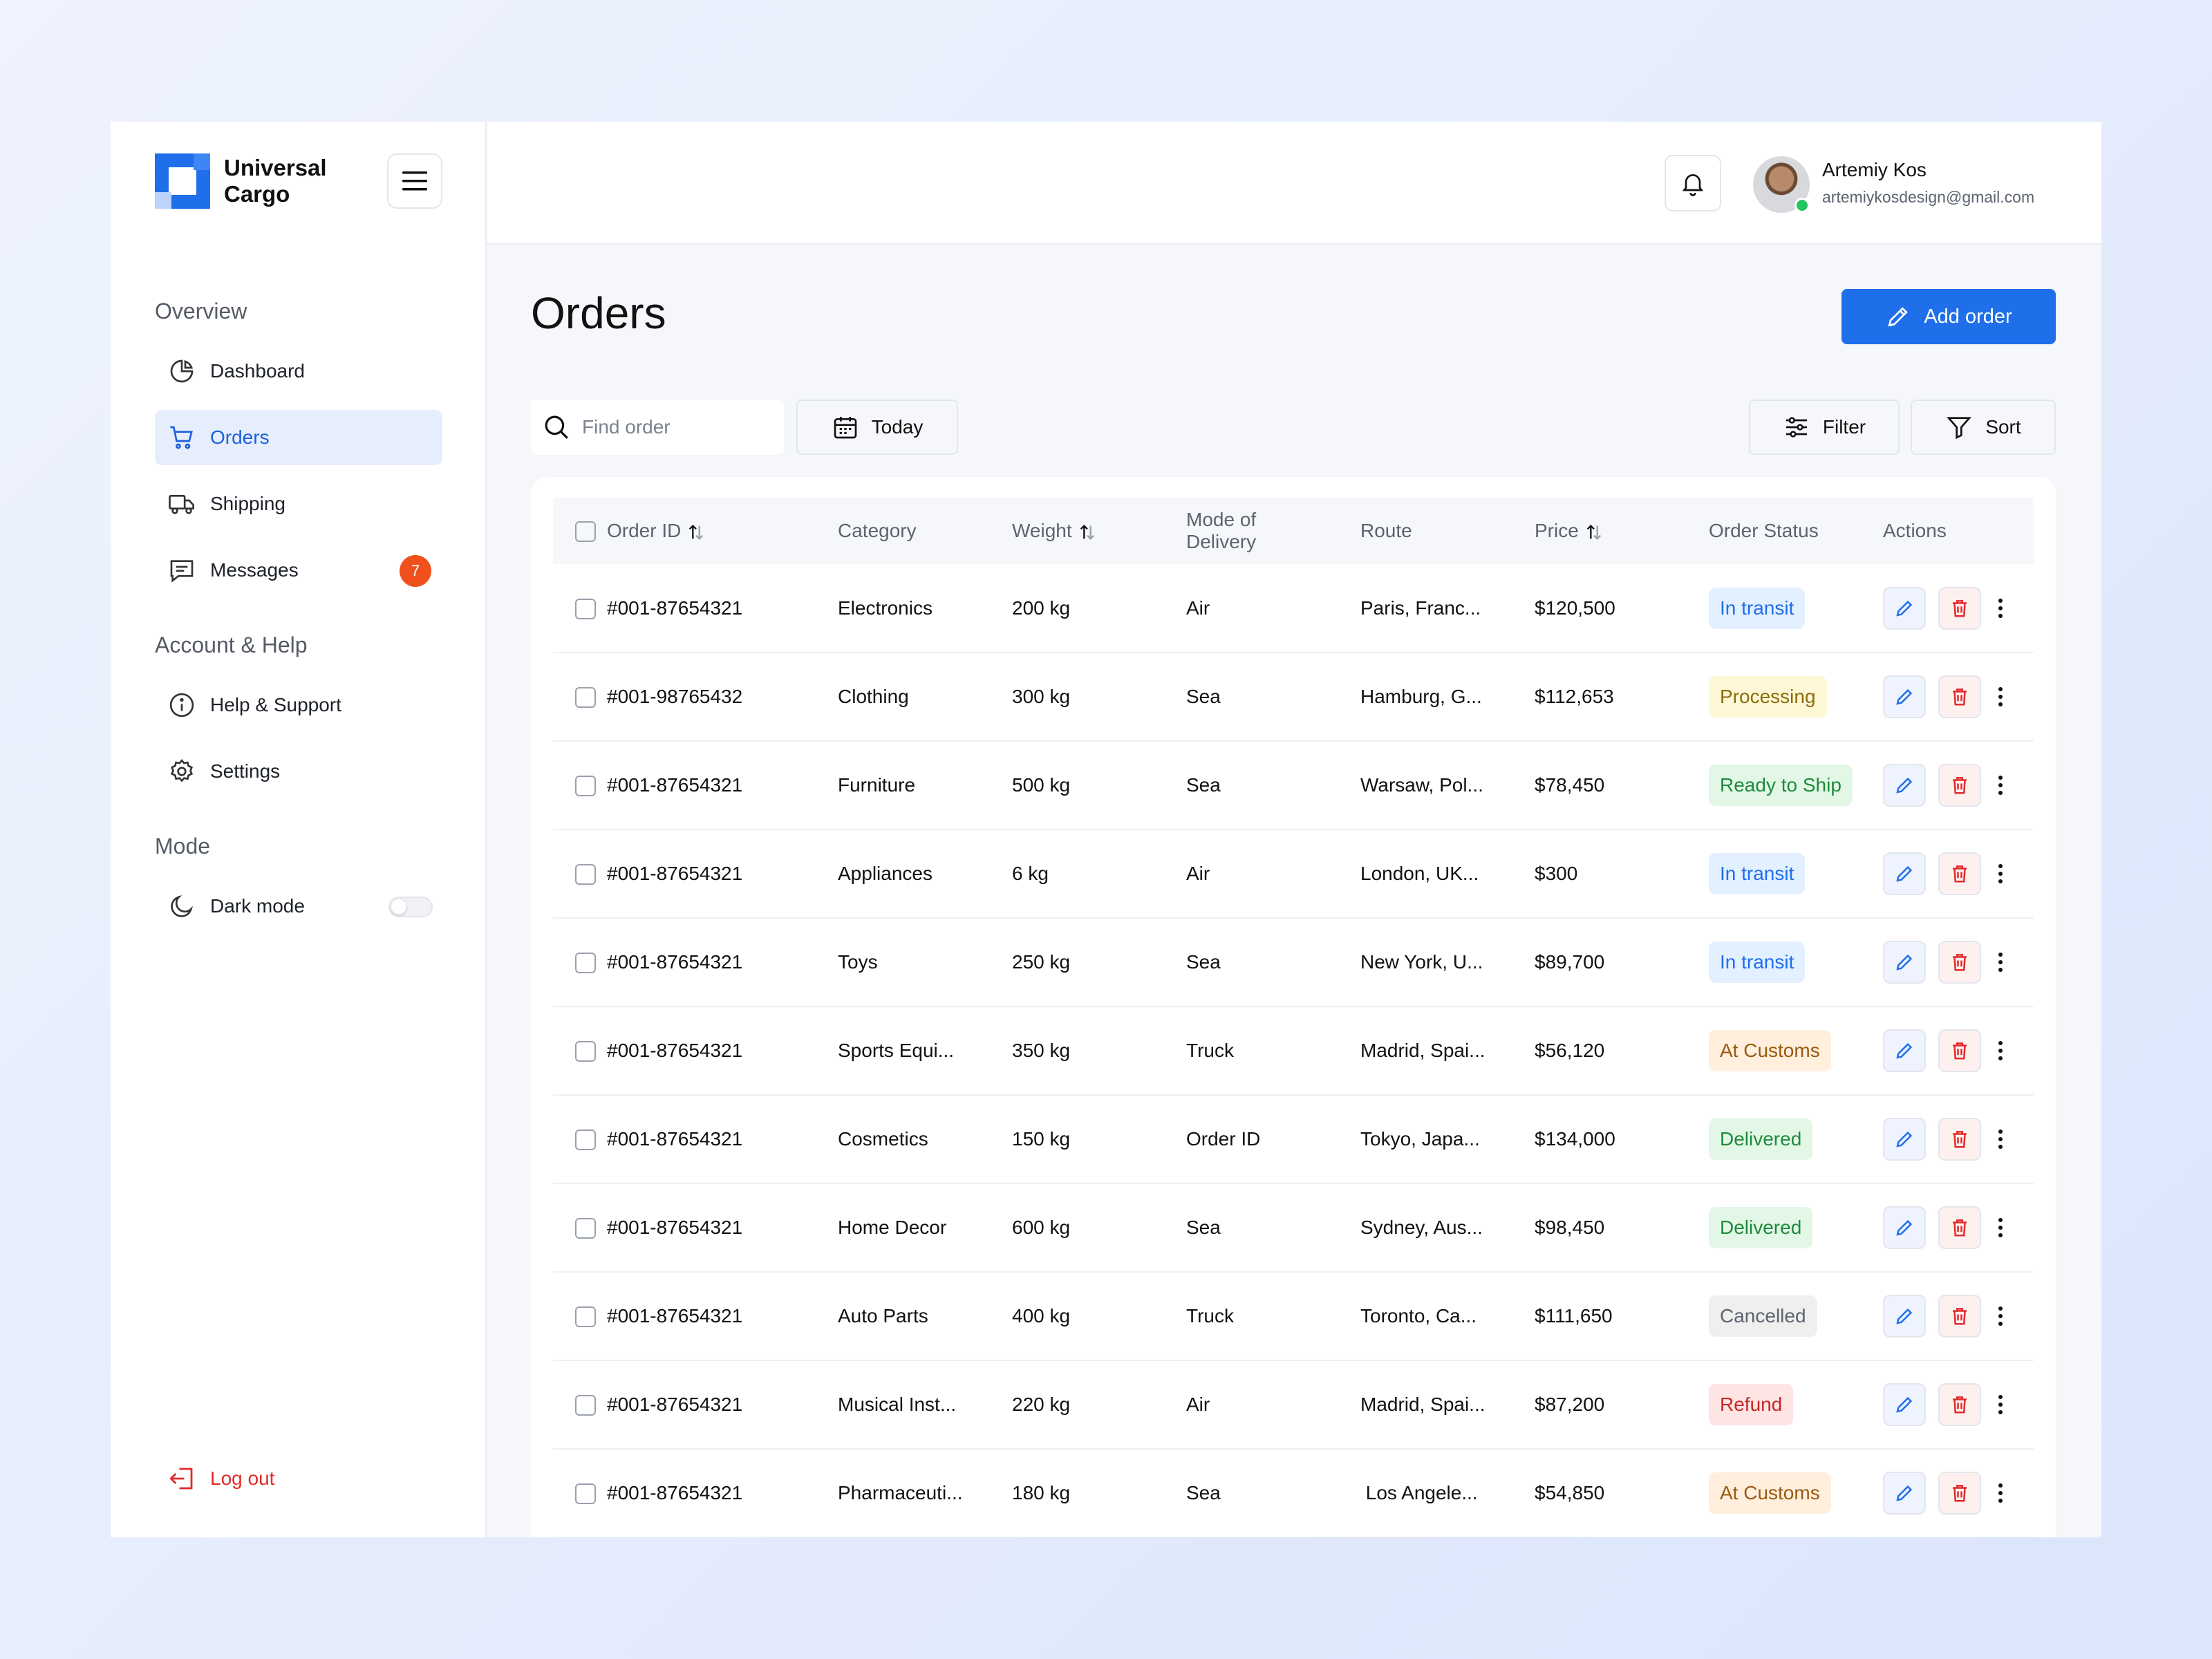 The image size is (2212, 1659). What do you see at coordinates (183, 847) in the screenshot?
I see `section-title-mode: Mode` at bounding box center [183, 847].